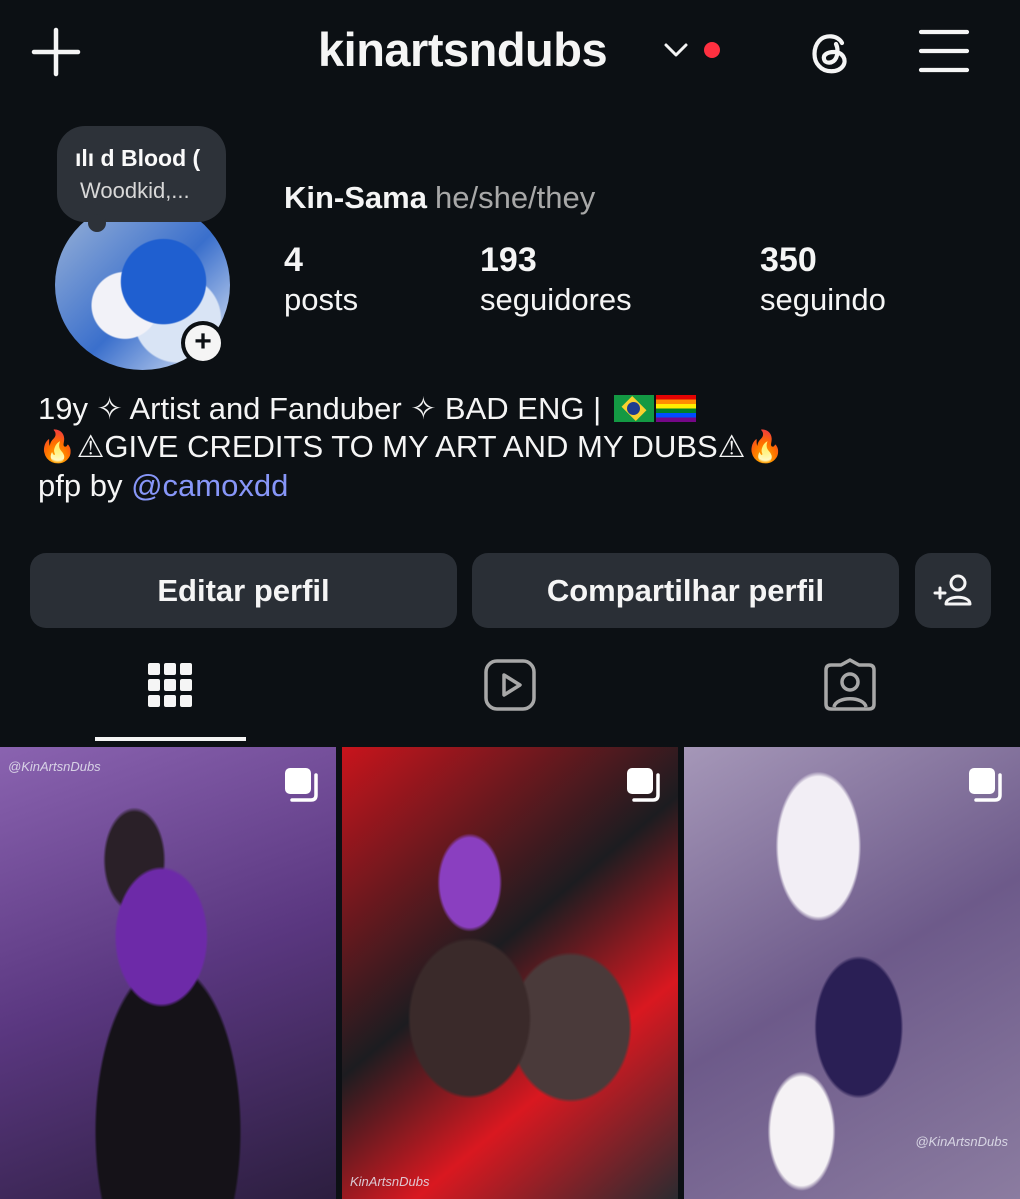  What do you see at coordinates (556, 280) in the screenshot?
I see `stat-followers: 193 seguidores` at bounding box center [556, 280].